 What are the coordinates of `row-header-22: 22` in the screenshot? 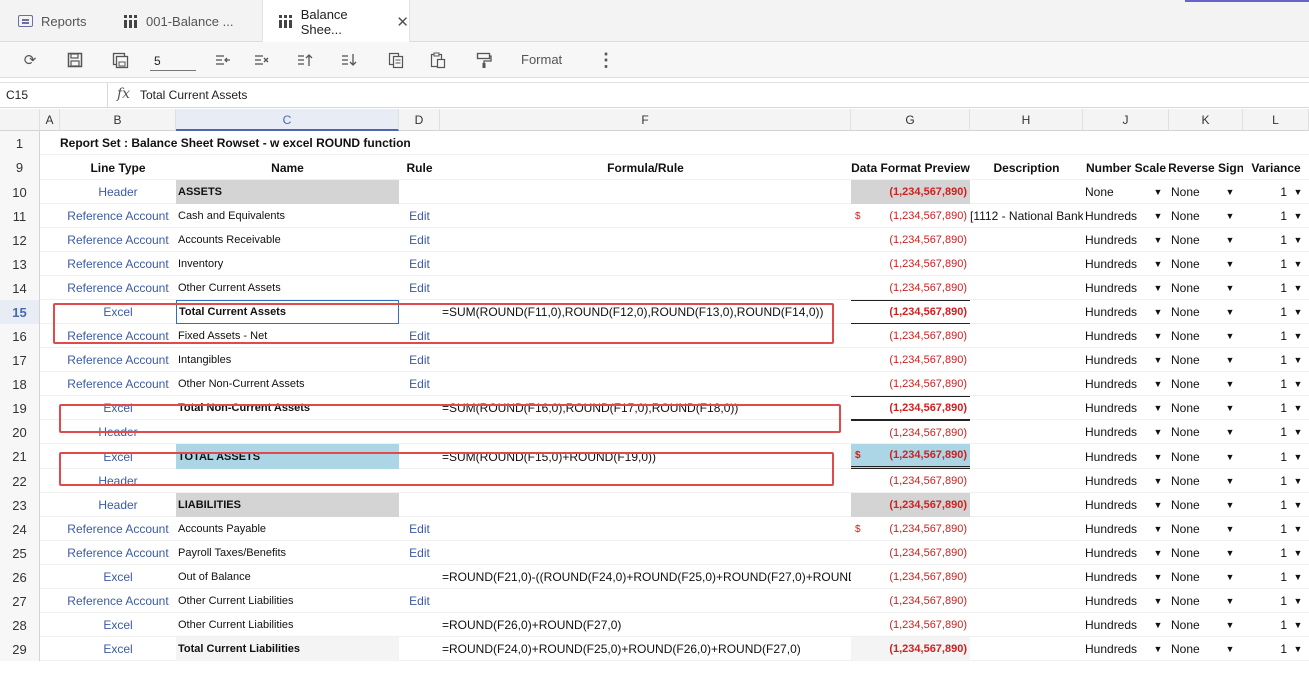 It's located at (20, 481).